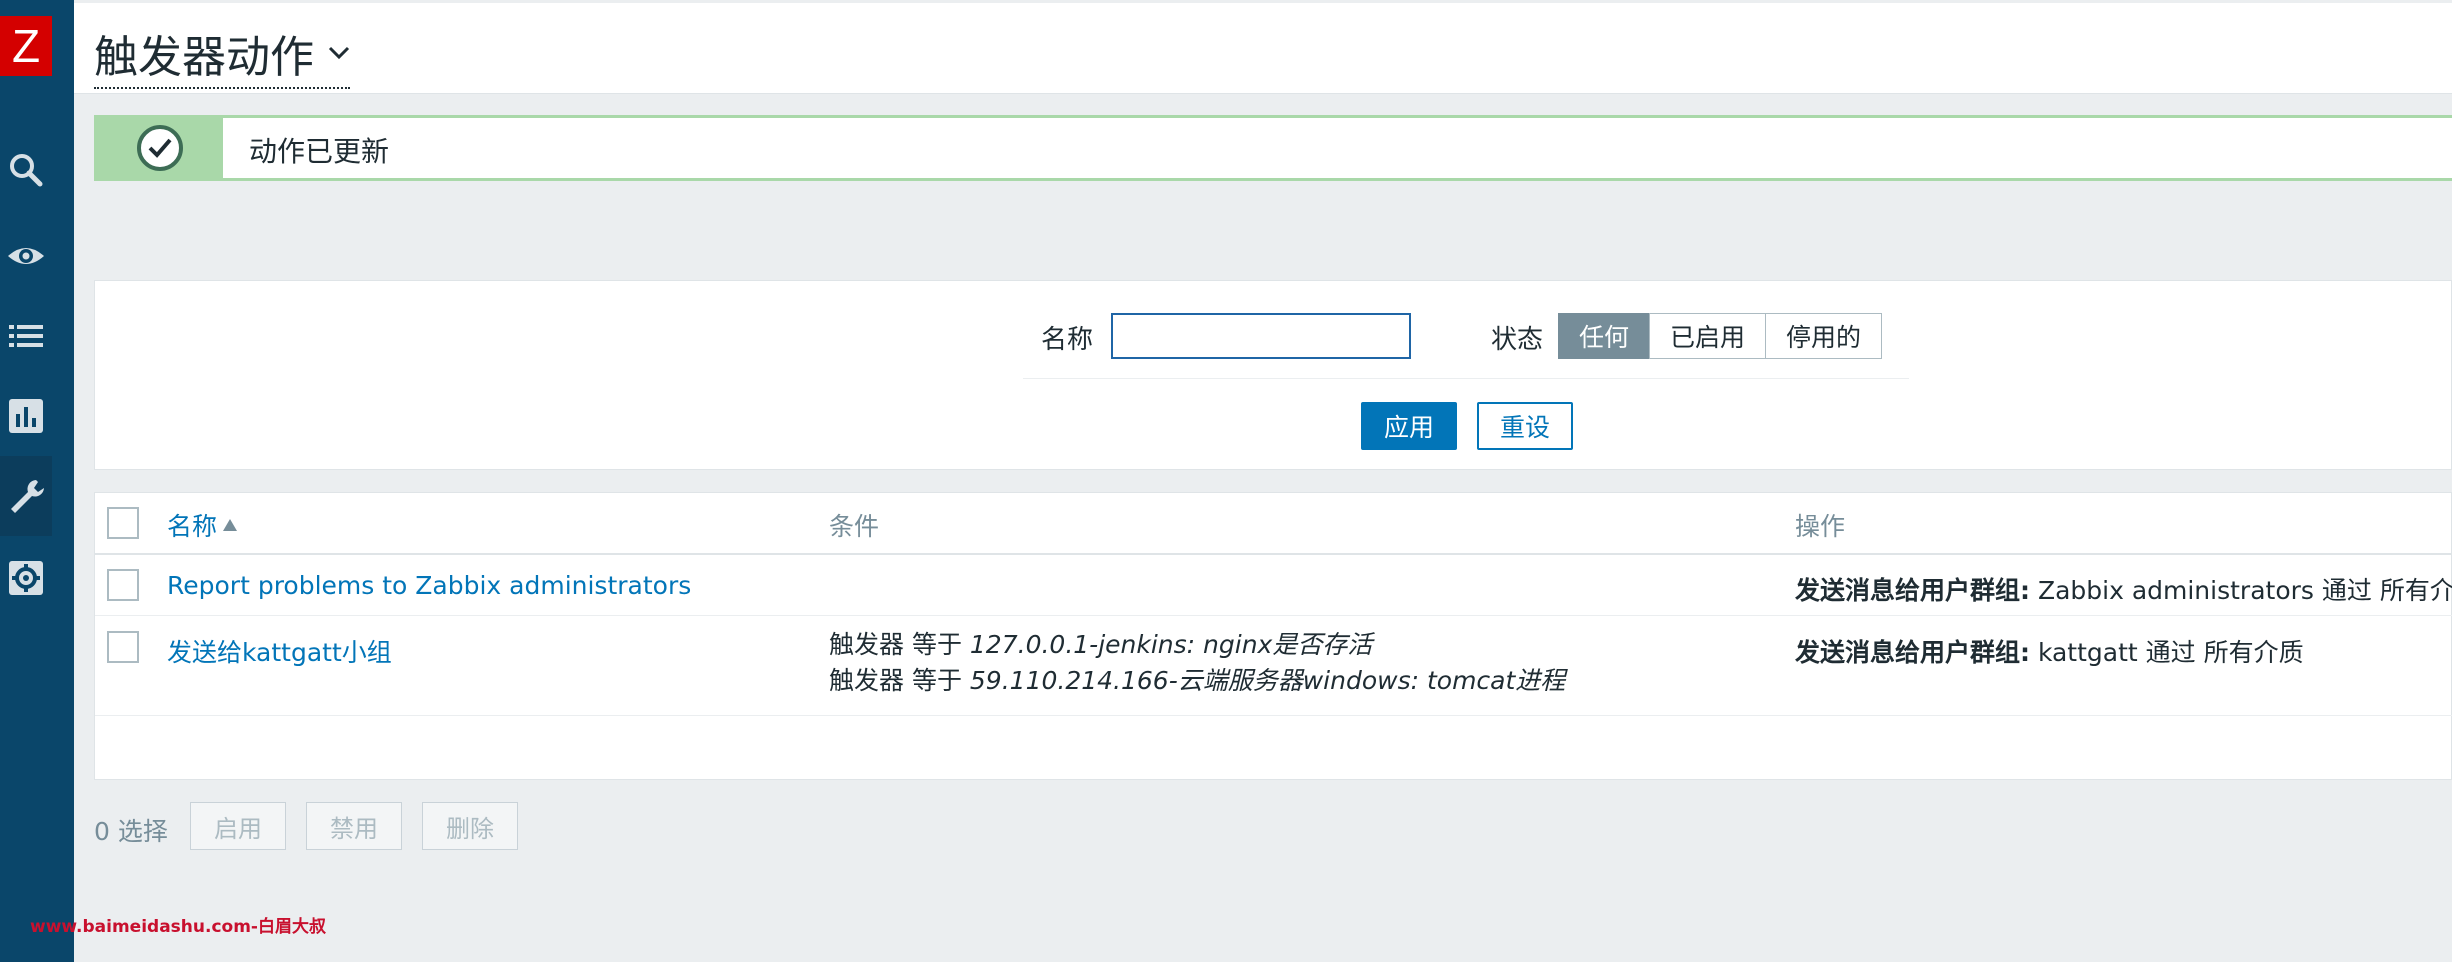 The image size is (2452, 962). Describe the element at coordinates (26, 46) in the screenshot. I see `zabbix-logo: Z` at that location.